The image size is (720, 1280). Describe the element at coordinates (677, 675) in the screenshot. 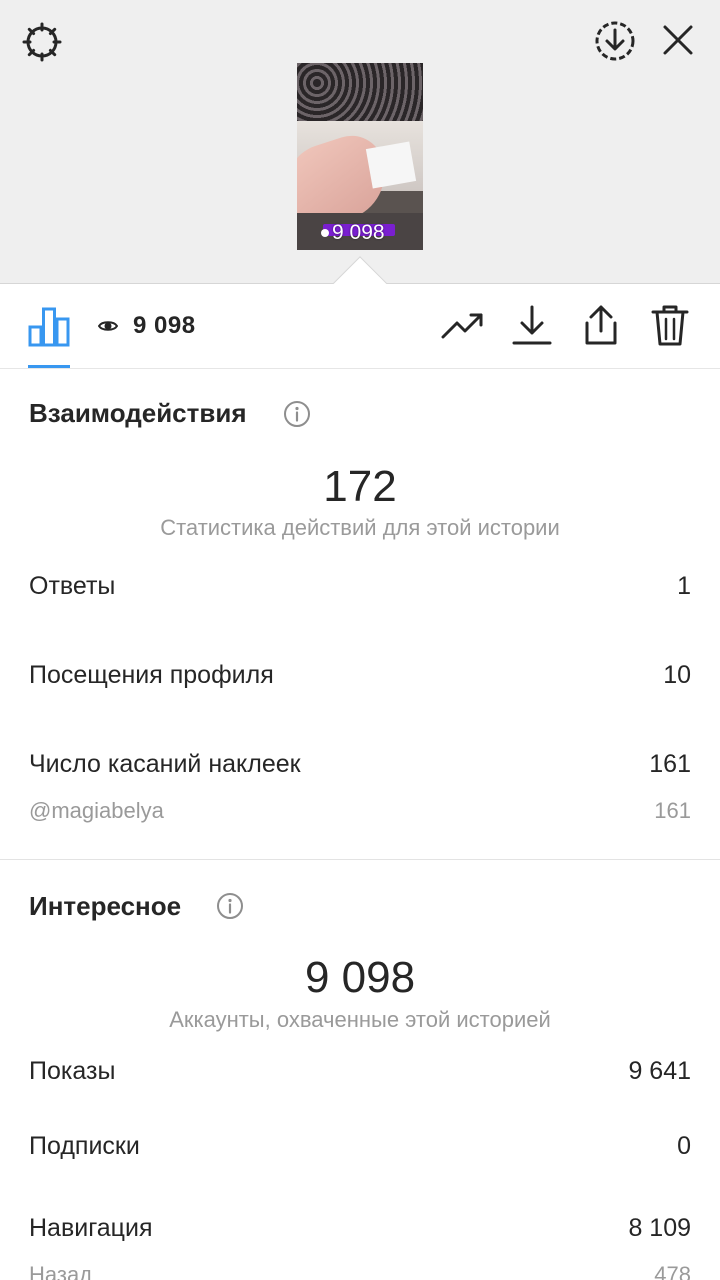

I see `row-value: 10` at that location.